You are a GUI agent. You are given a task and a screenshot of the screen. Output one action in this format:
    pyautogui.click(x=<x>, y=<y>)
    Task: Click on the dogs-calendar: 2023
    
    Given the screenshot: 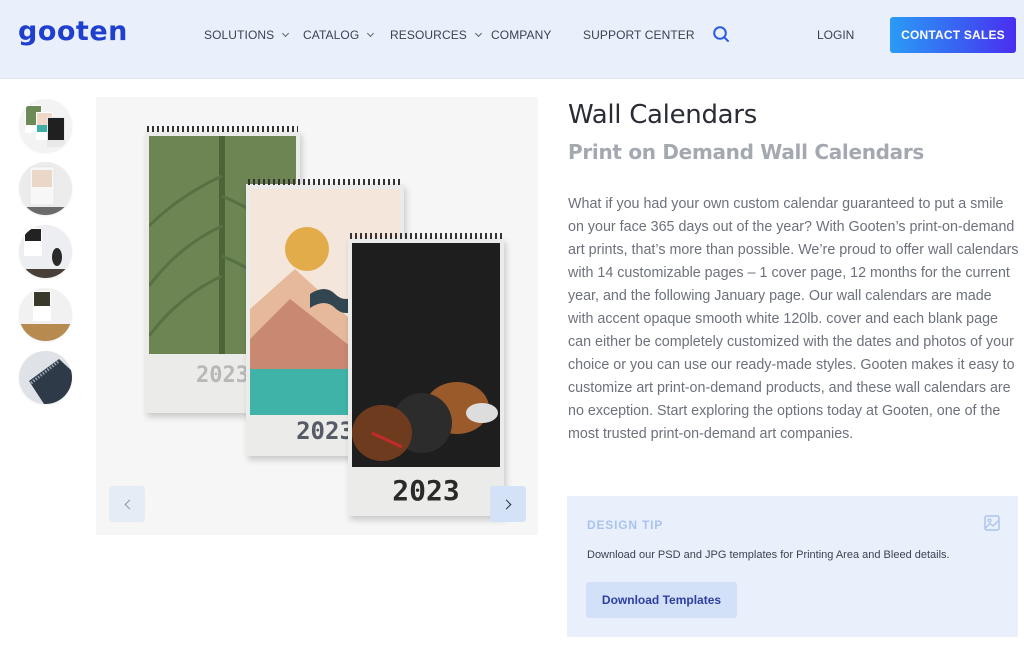 What is the action you would take?
    pyautogui.click(x=426, y=374)
    